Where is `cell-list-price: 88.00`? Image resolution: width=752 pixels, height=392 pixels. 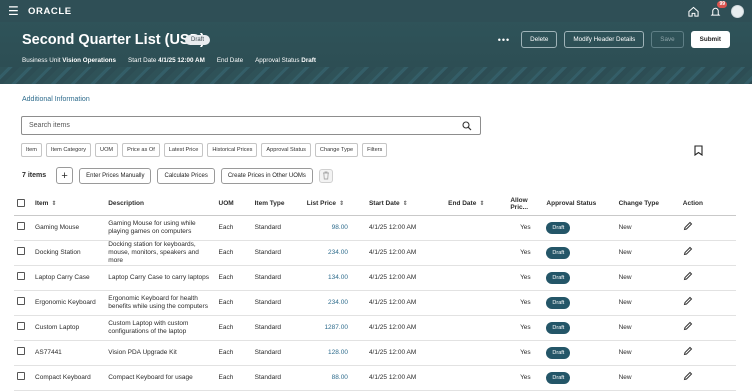 cell-list-price: 88.00 is located at coordinates (334, 378).